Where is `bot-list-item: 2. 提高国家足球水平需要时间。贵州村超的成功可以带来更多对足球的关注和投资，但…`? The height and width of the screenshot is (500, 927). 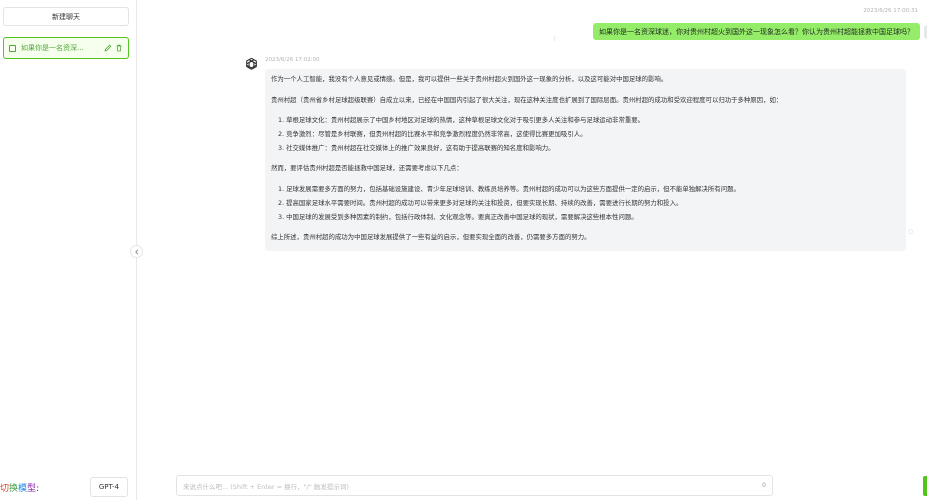
bot-list-item: 2. 提高国家足球水平需要时间。贵州村超的成功可以带来更多对足球的关注和投资，但… is located at coordinates (480, 203).